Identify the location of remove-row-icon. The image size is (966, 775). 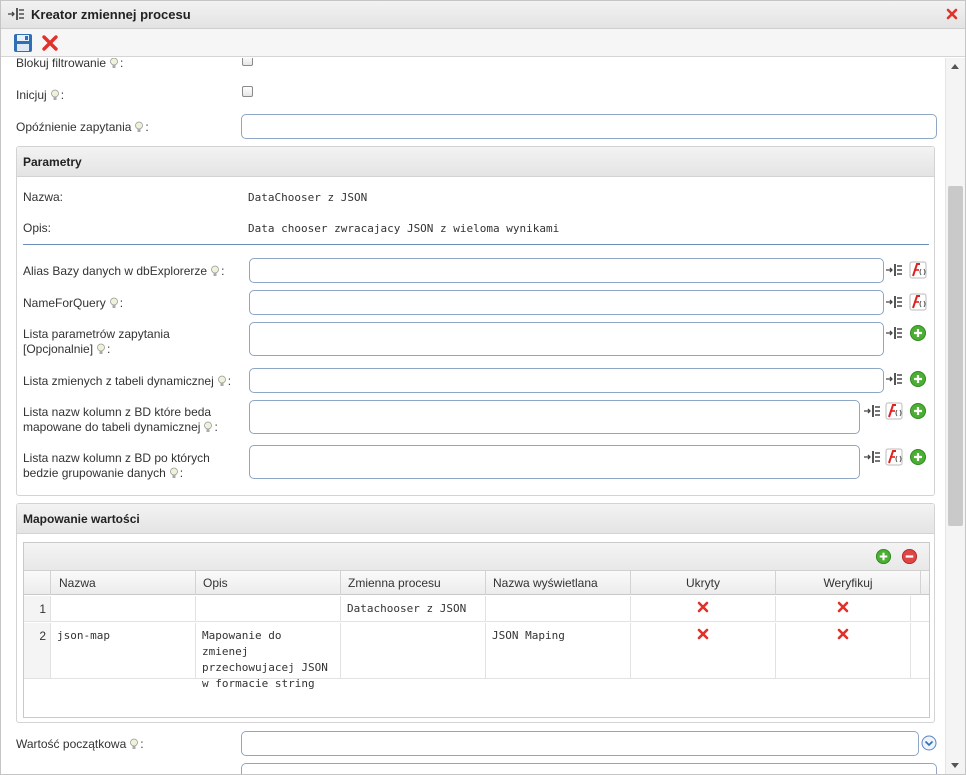
(909, 556).